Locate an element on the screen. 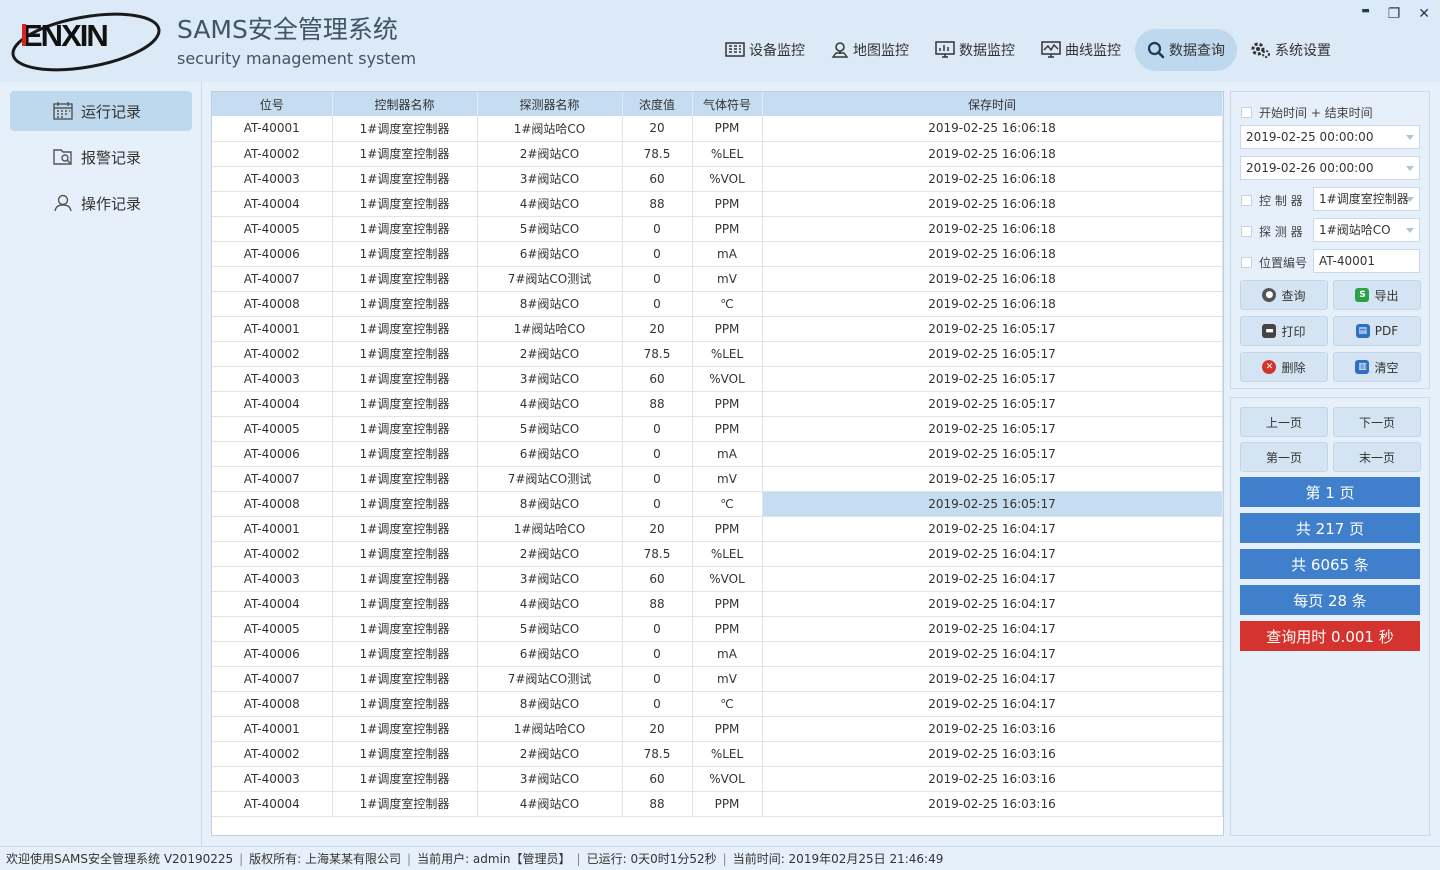 Image resolution: width=1440 pixels, height=870 pixels. window-controls: ▬ ❐ ✕ is located at coordinates (1395, 14).